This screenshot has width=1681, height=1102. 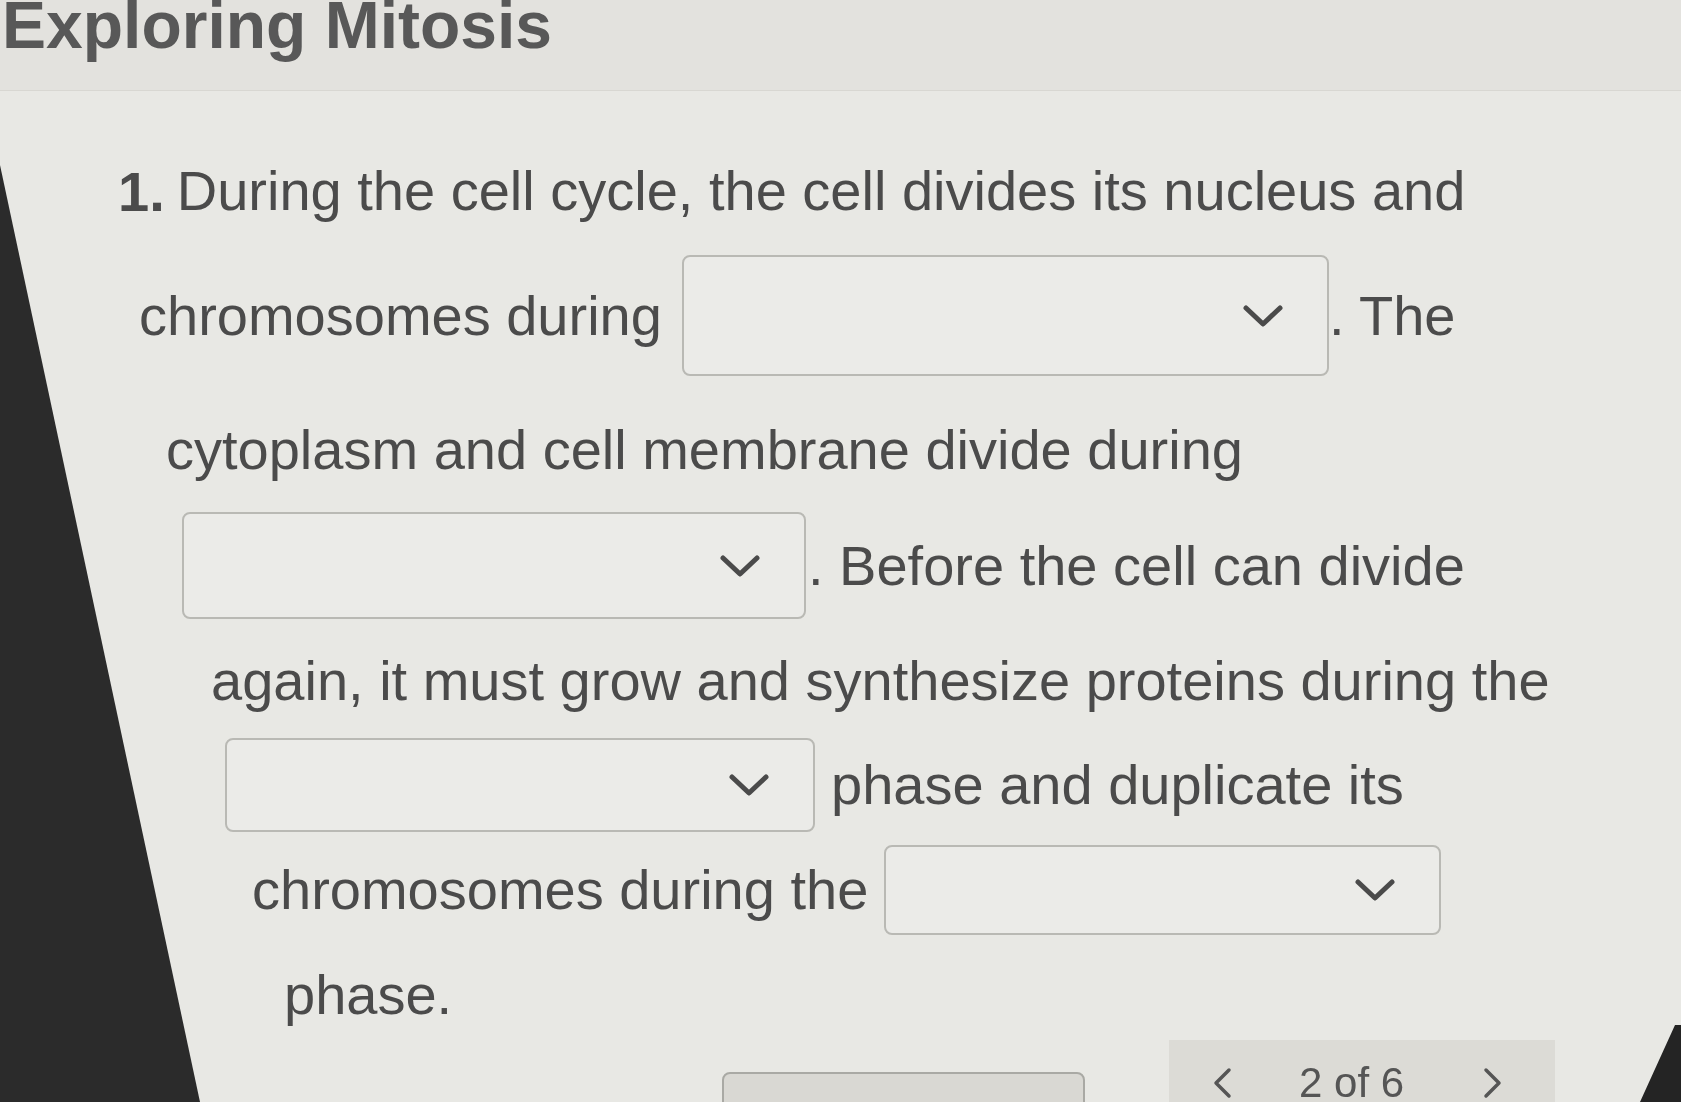 What do you see at coordinates (1222, 1083) in the screenshot?
I see `chevron-left-icon` at bounding box center [1222, 1083].